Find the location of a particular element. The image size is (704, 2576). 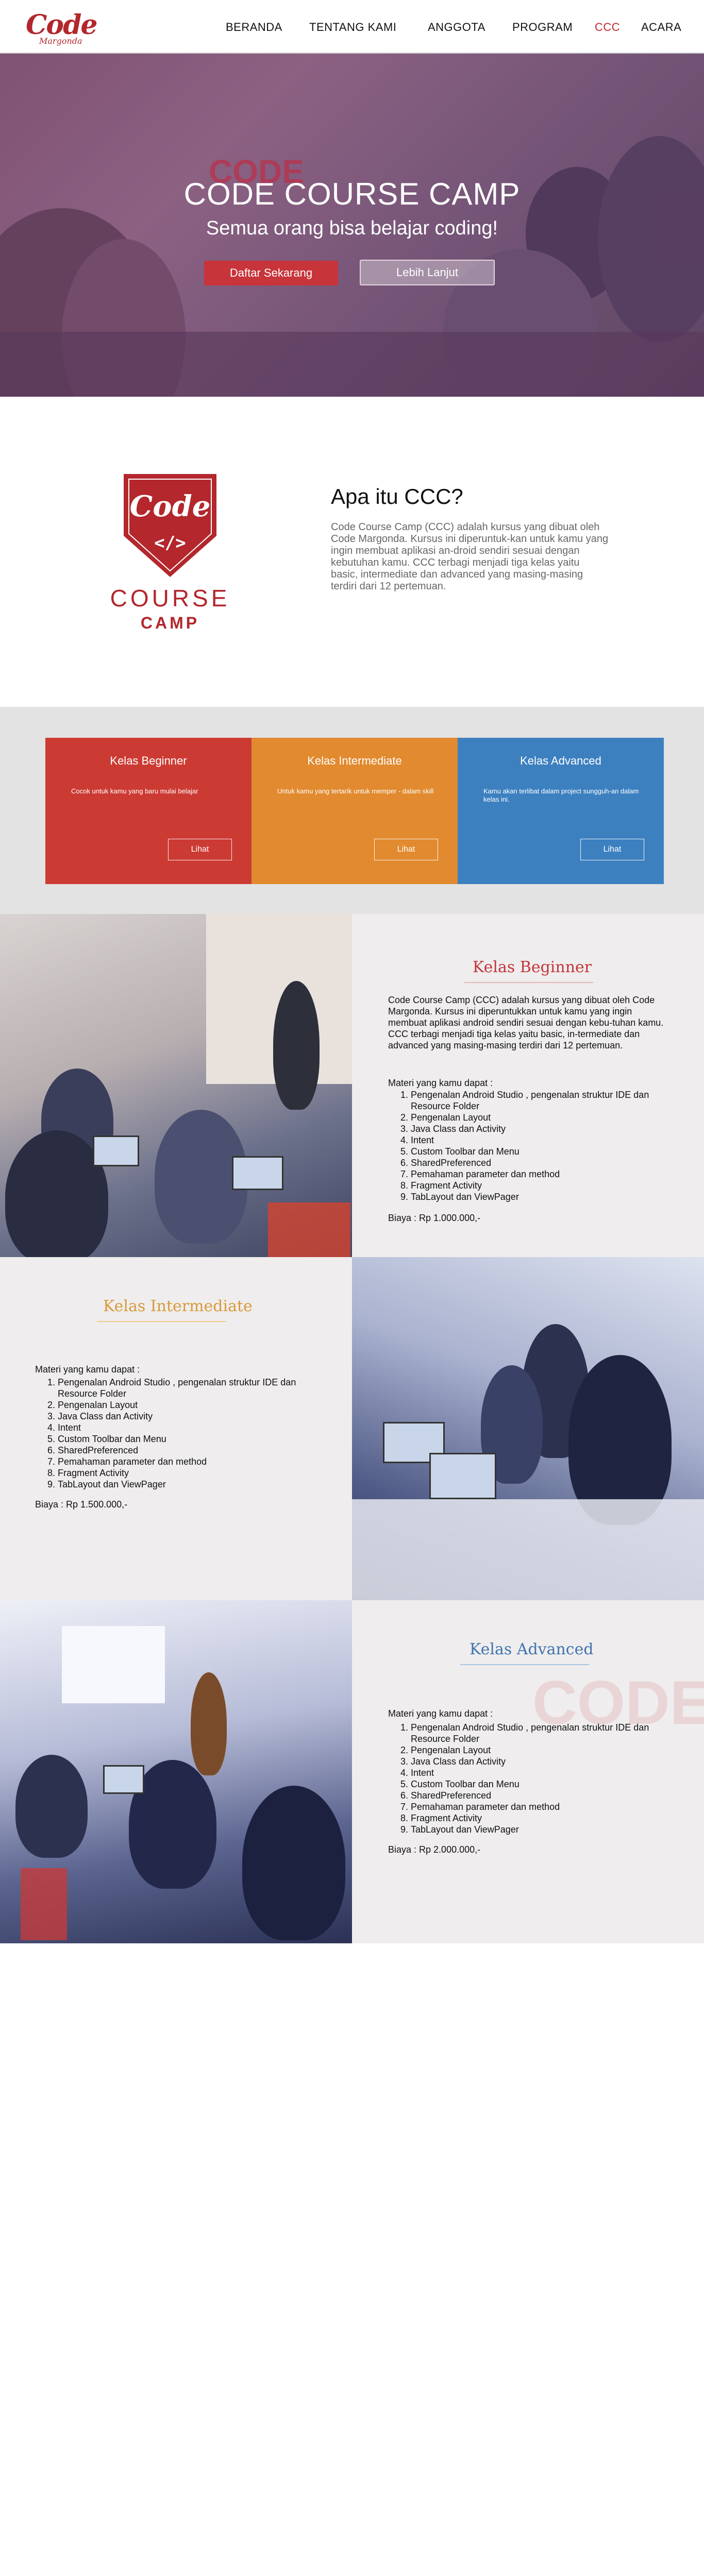

beginner-materials-lead: Materi yang kamu dapat : is located at coordinates (441, 1083).